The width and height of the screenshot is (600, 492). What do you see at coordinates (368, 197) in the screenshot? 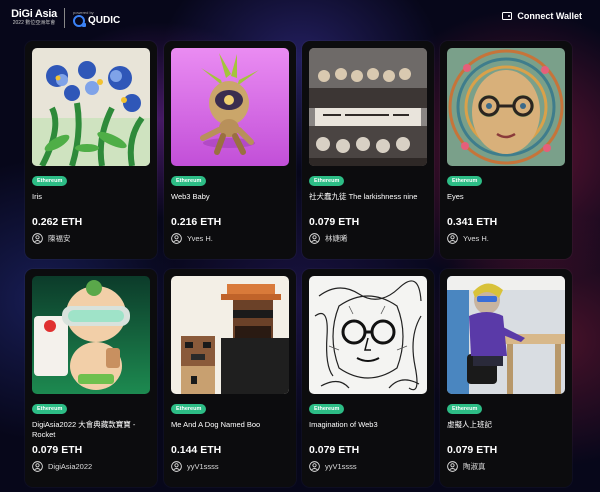
I see `nft-title: 社犬蠢九徒 The larkishness nine` at bounding box center [368, 197].